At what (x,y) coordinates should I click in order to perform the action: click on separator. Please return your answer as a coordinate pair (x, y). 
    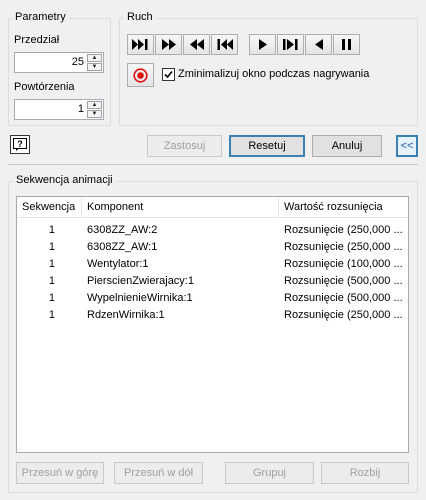
    Looking at the image, I should click on (213, 164).